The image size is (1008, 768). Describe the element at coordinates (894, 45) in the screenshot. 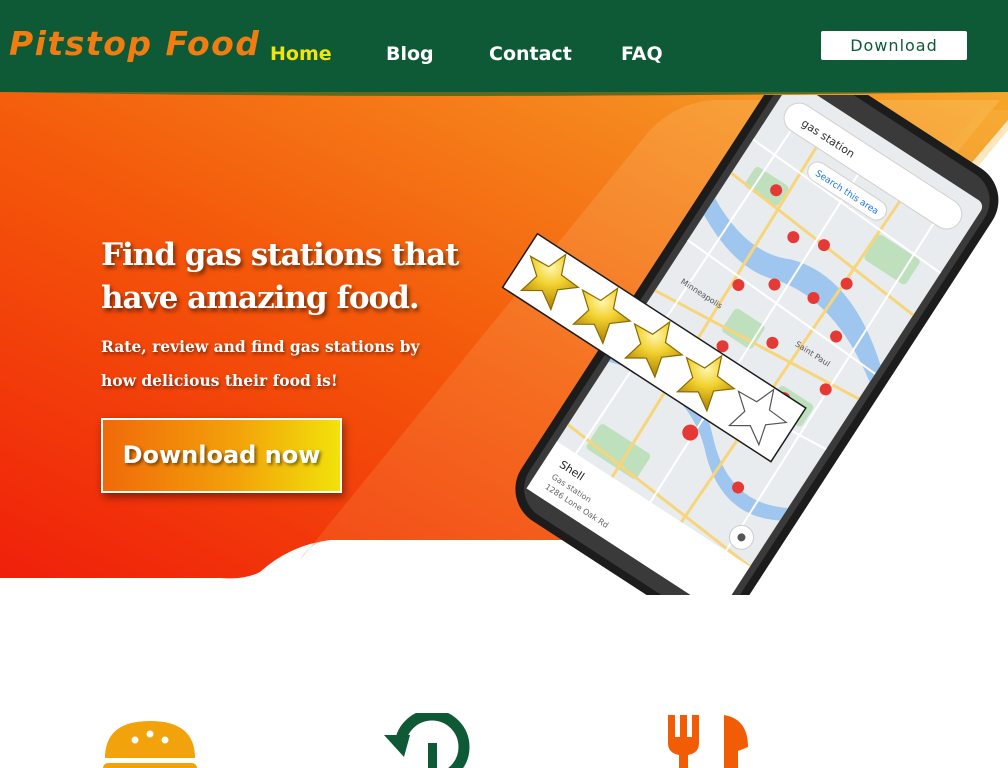

I see `header-download-button: Download` at that location.